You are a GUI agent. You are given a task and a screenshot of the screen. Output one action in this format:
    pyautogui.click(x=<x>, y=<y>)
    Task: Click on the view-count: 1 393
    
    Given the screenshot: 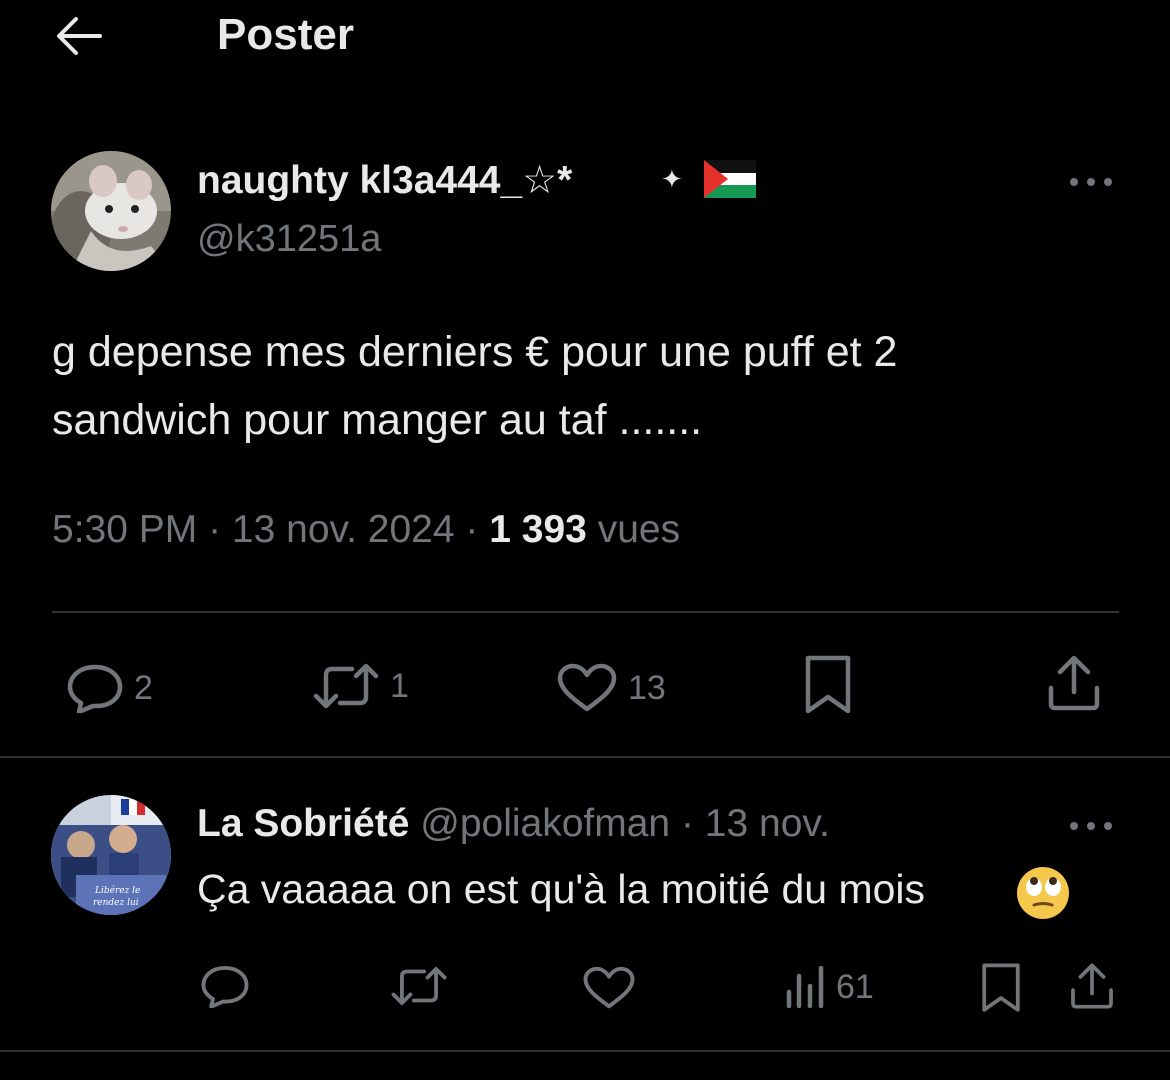 What is the action you would take?
    pyautogui.click(x=538, y=529)
    